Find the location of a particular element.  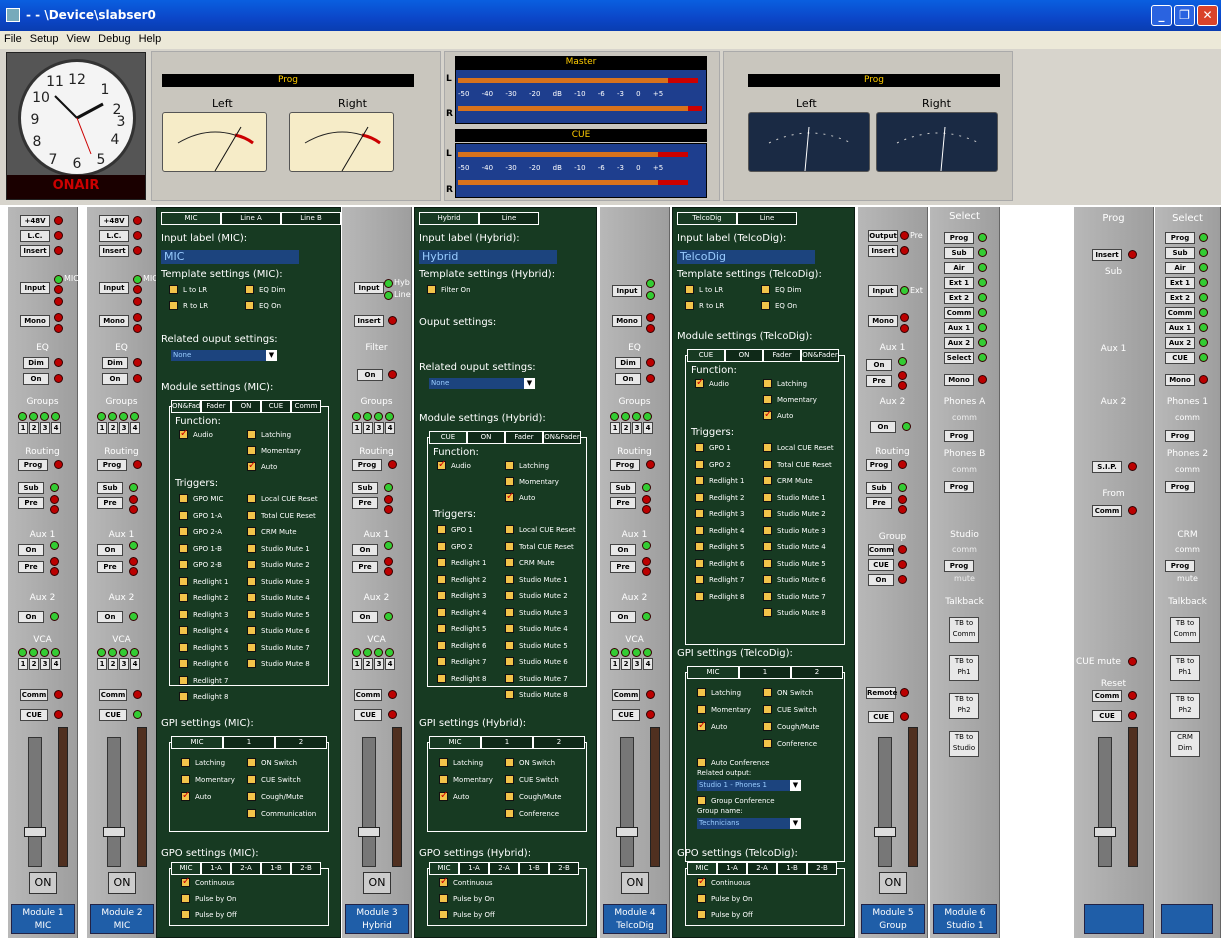

trigger-left-4-checkbox is located at coordinates (441, 595).